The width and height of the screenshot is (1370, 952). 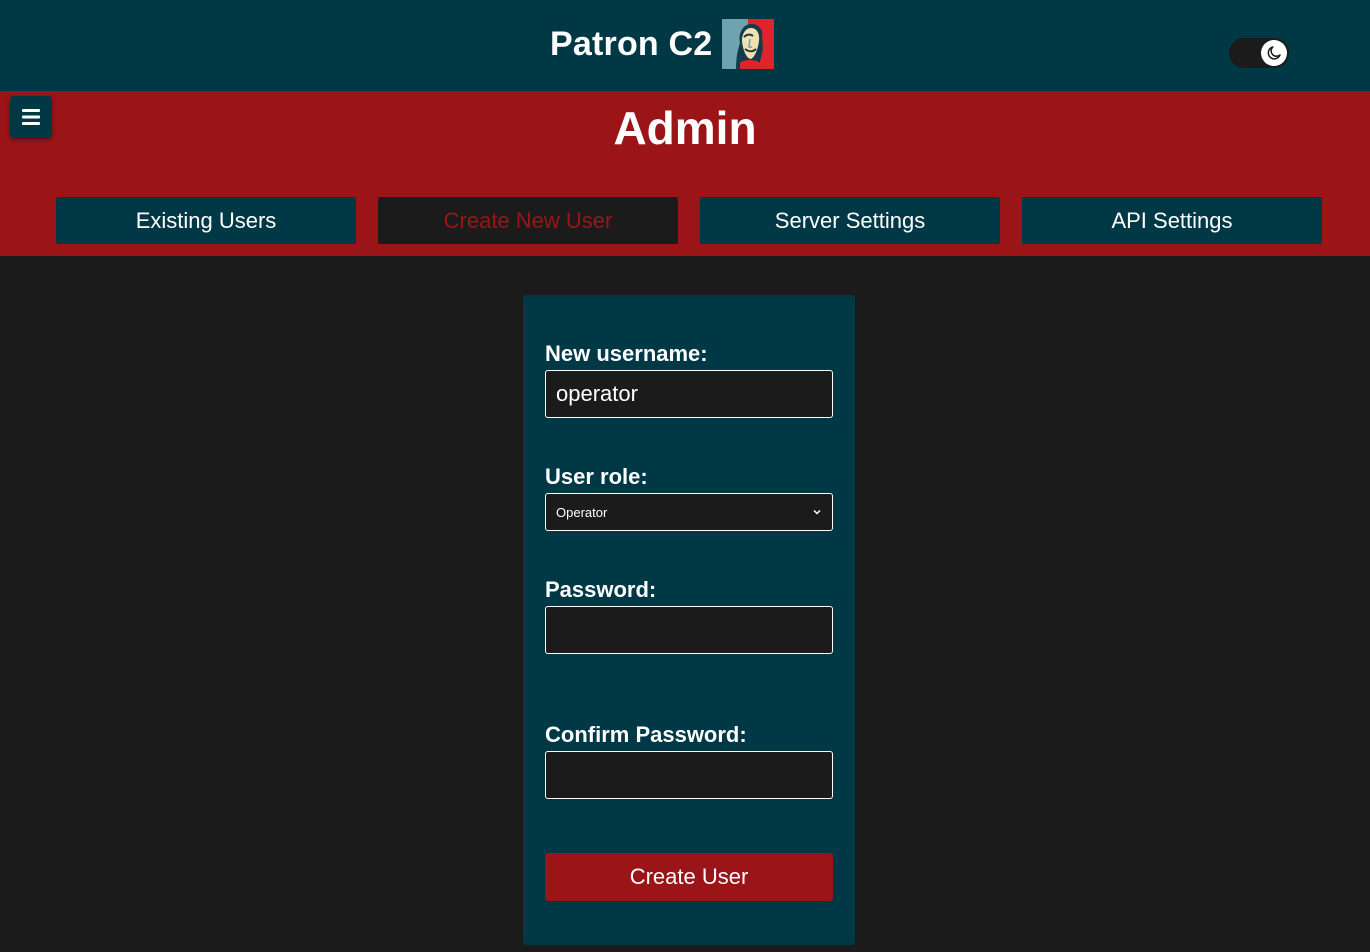 What do you see at coordinates (1172, 220) in the screenshot?
I see `tab-api-settings: API Settings` at bounding box center [1172, 220].